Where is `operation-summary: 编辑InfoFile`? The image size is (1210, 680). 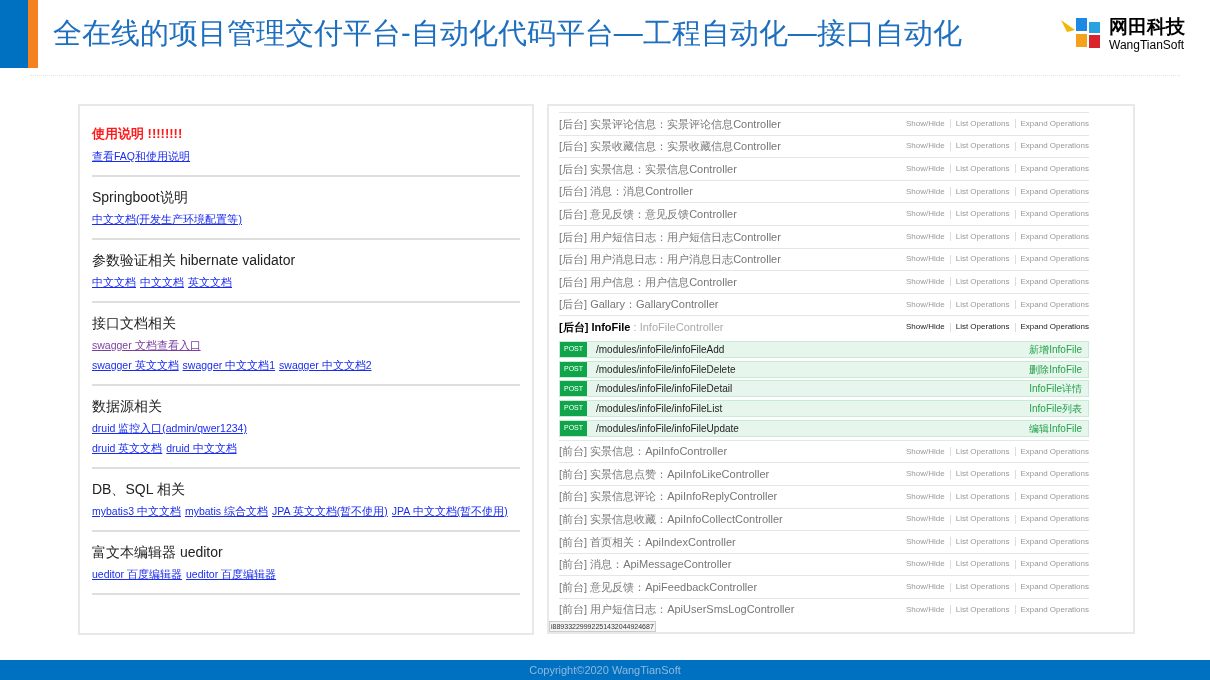
operation-summary: 编辑InfoFile is located at coordinates (1055, 428).